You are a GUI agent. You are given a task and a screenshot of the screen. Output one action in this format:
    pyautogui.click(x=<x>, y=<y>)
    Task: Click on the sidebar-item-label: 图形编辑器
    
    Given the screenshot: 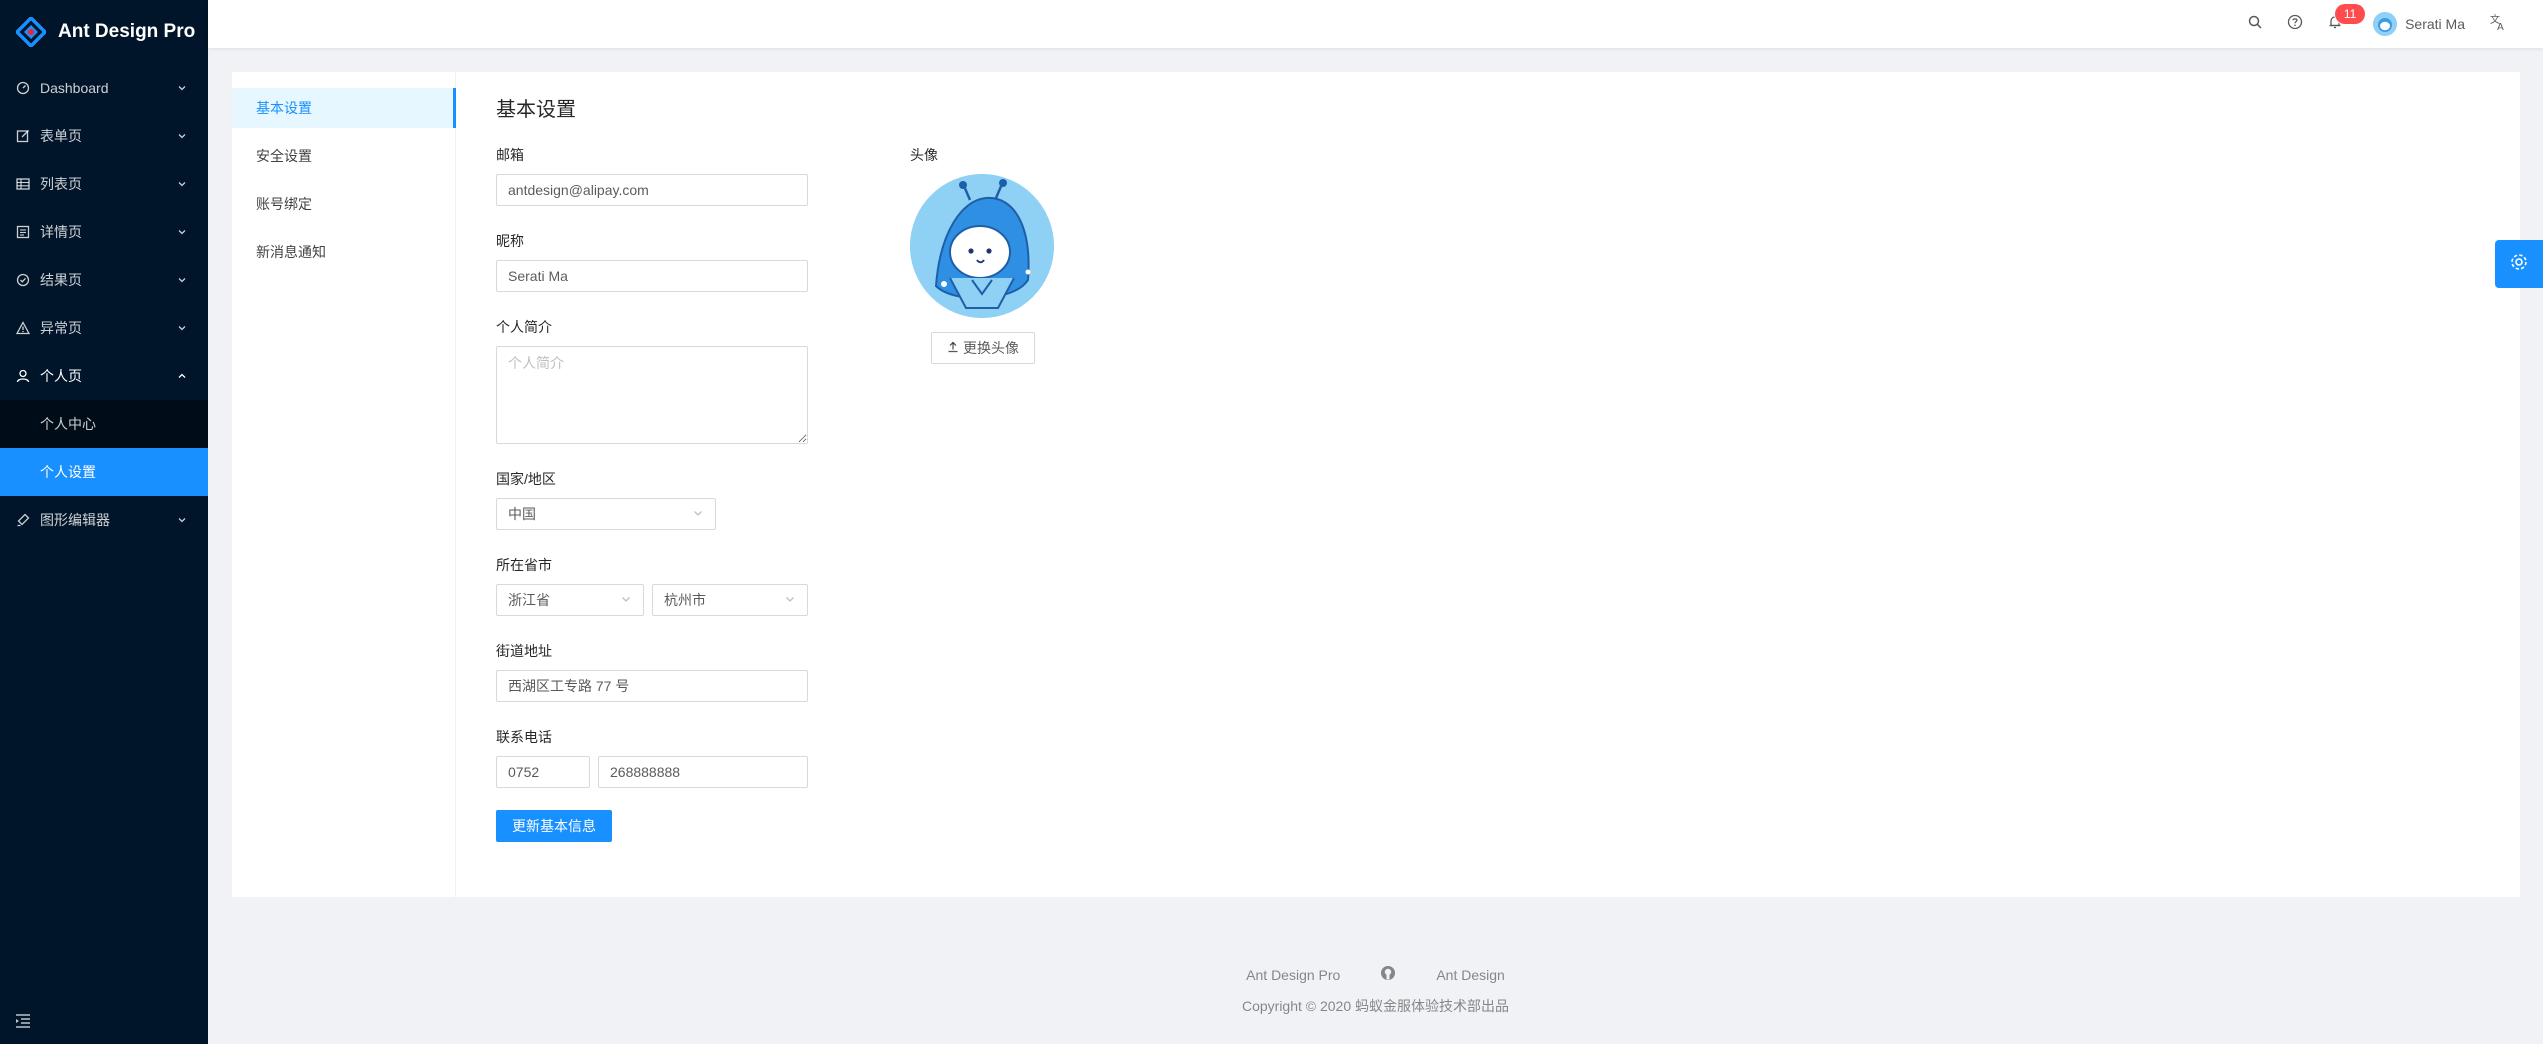 What is the action you would take?
    pyautogui.click(x=75, y=520)
    